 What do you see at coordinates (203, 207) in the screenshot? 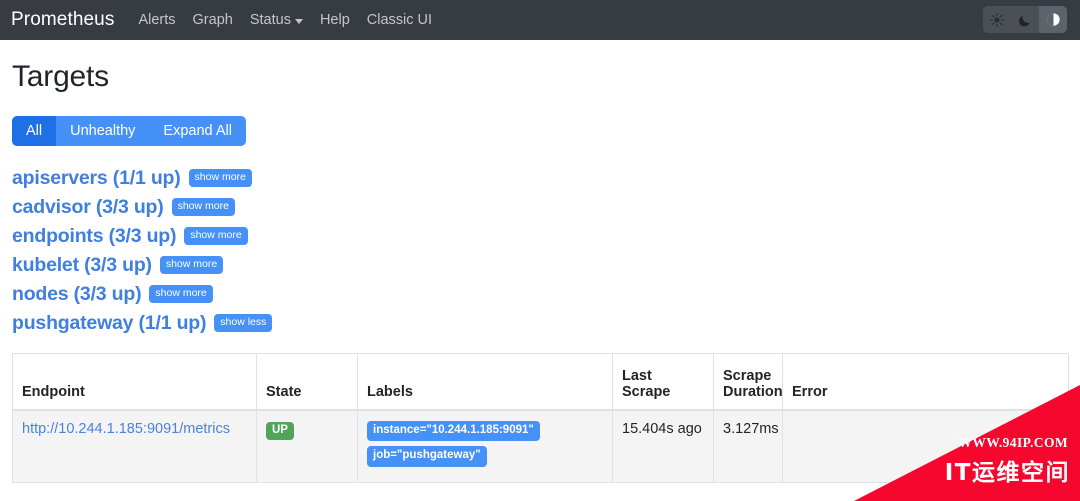
I see `job-toggle-cadvisor: show more` at bounding box center [203, 207].